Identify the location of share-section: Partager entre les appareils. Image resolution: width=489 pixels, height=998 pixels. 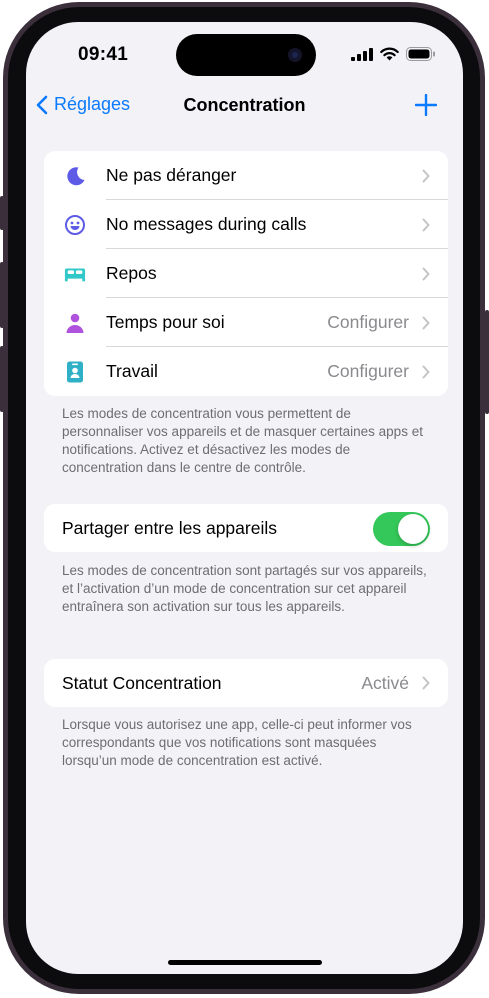
(246, 528).